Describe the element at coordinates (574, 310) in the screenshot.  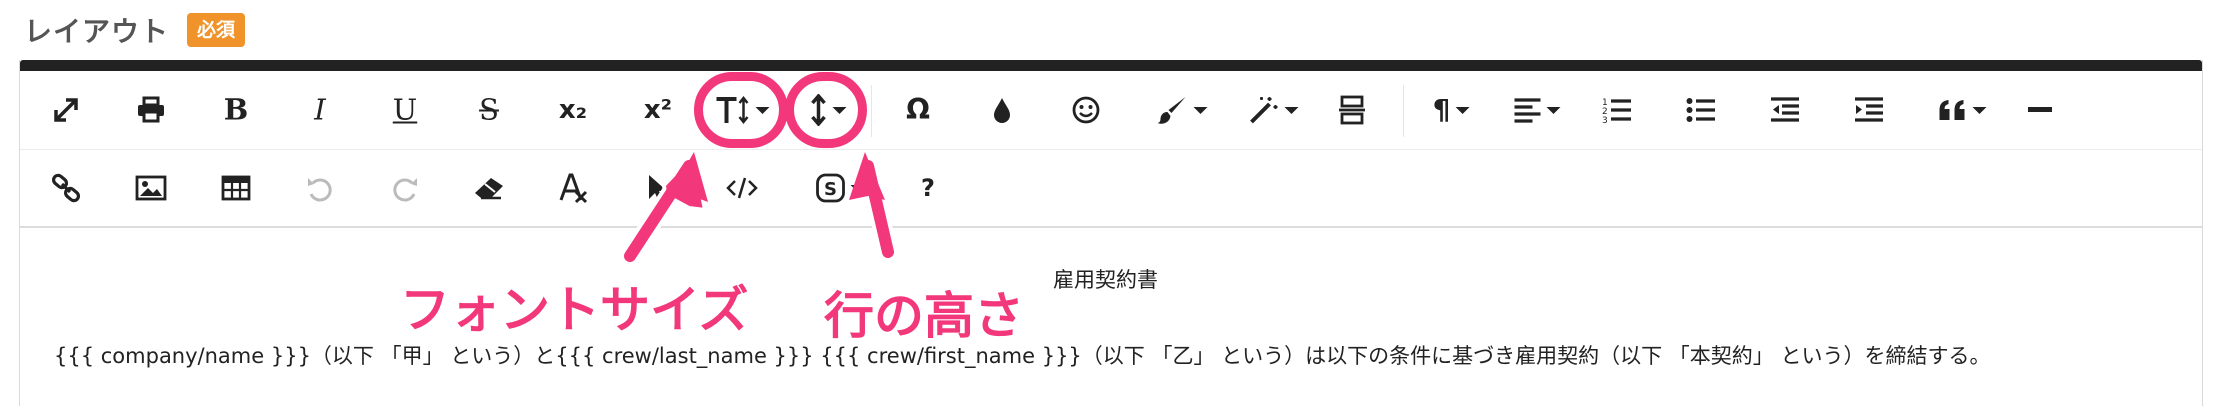
I see `font-size-annotation: フォントサイズ` at that location.